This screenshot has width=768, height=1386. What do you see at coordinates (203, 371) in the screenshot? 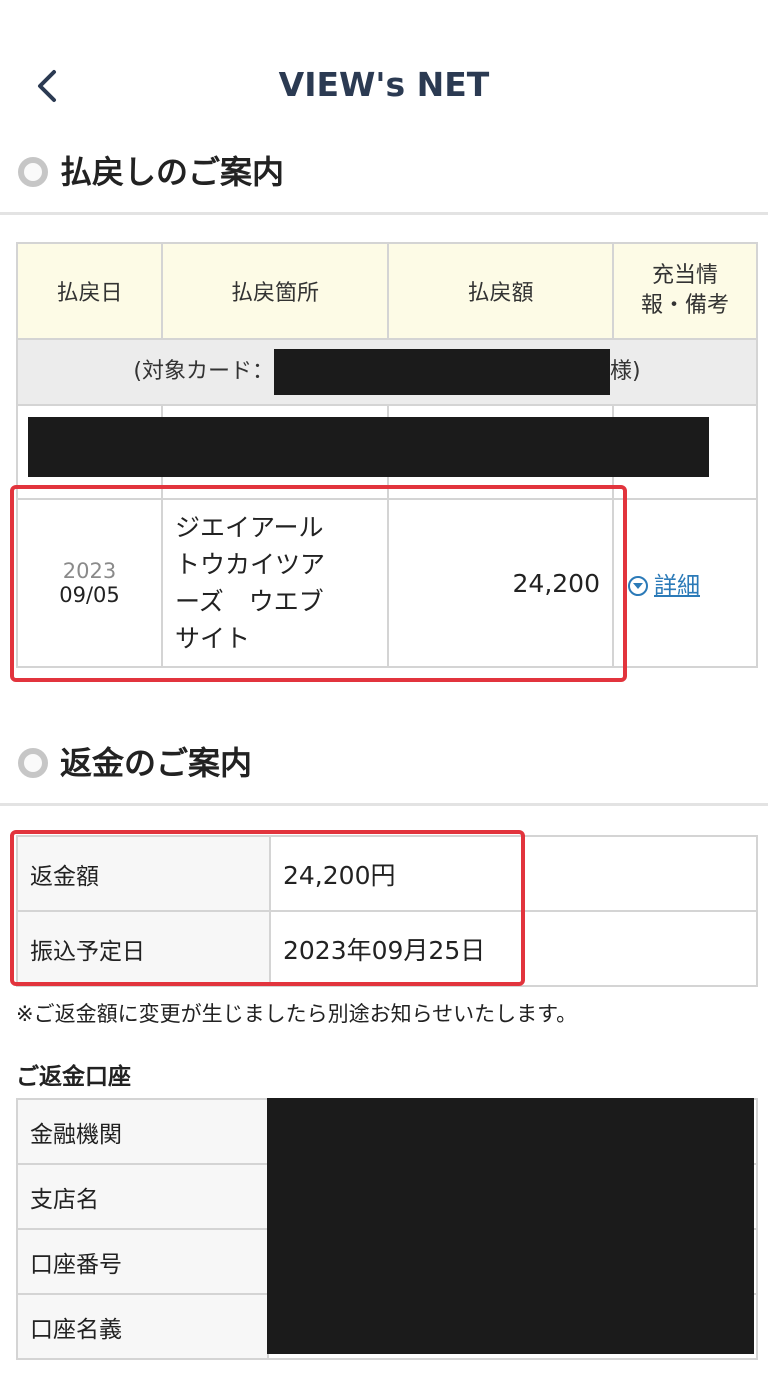
I see `target-card-prefix: (対象カード：` at bounding box center [203, 371].